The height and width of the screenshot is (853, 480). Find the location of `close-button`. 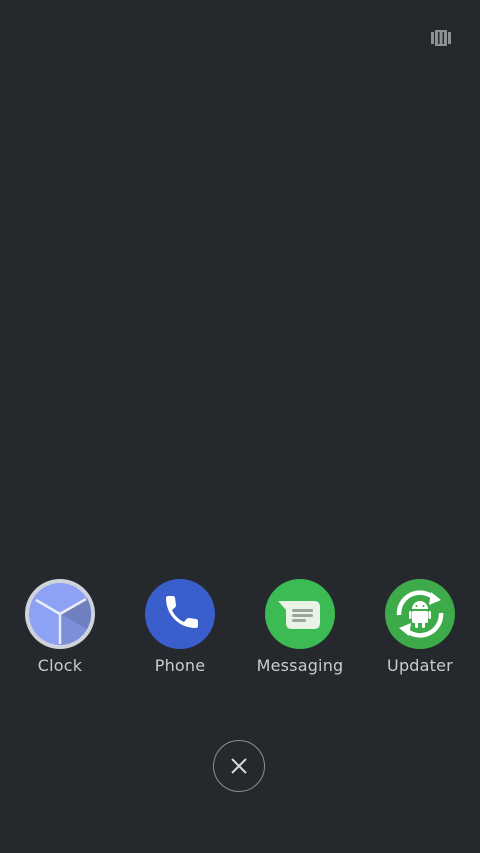

close-button is located at coordinates (239, 766).